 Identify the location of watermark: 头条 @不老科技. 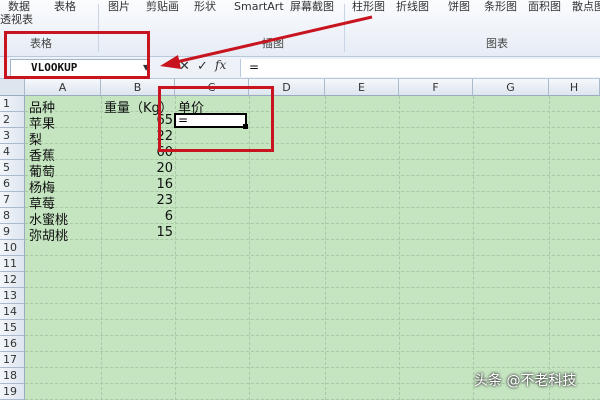
(525, 381).